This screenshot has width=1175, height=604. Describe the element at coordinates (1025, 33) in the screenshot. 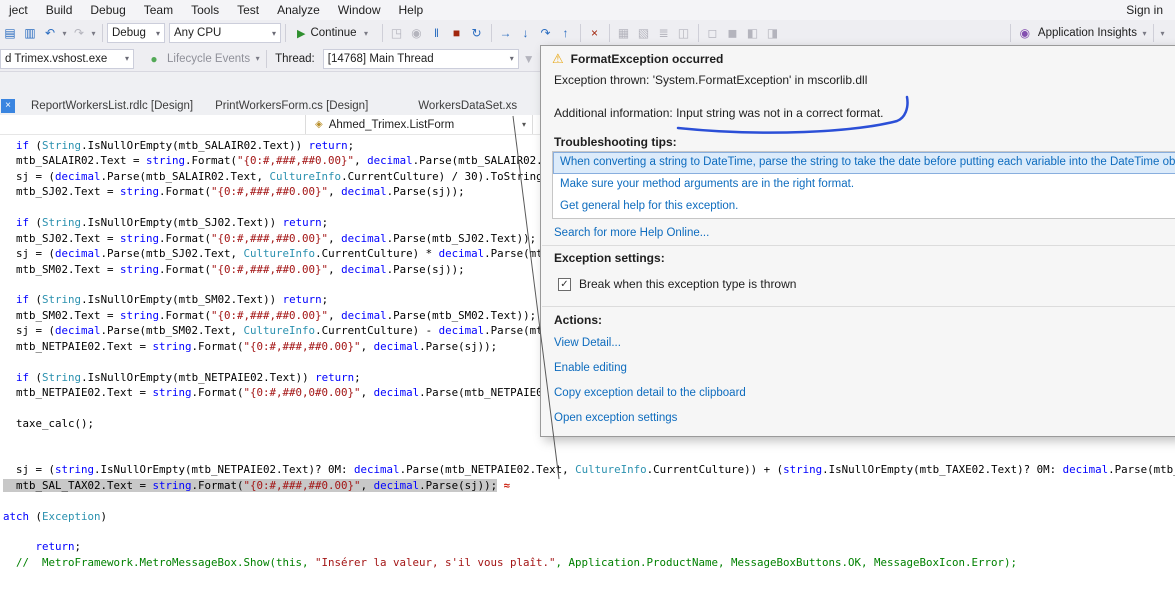

I see `application-insights-icon: ◉` at that location.